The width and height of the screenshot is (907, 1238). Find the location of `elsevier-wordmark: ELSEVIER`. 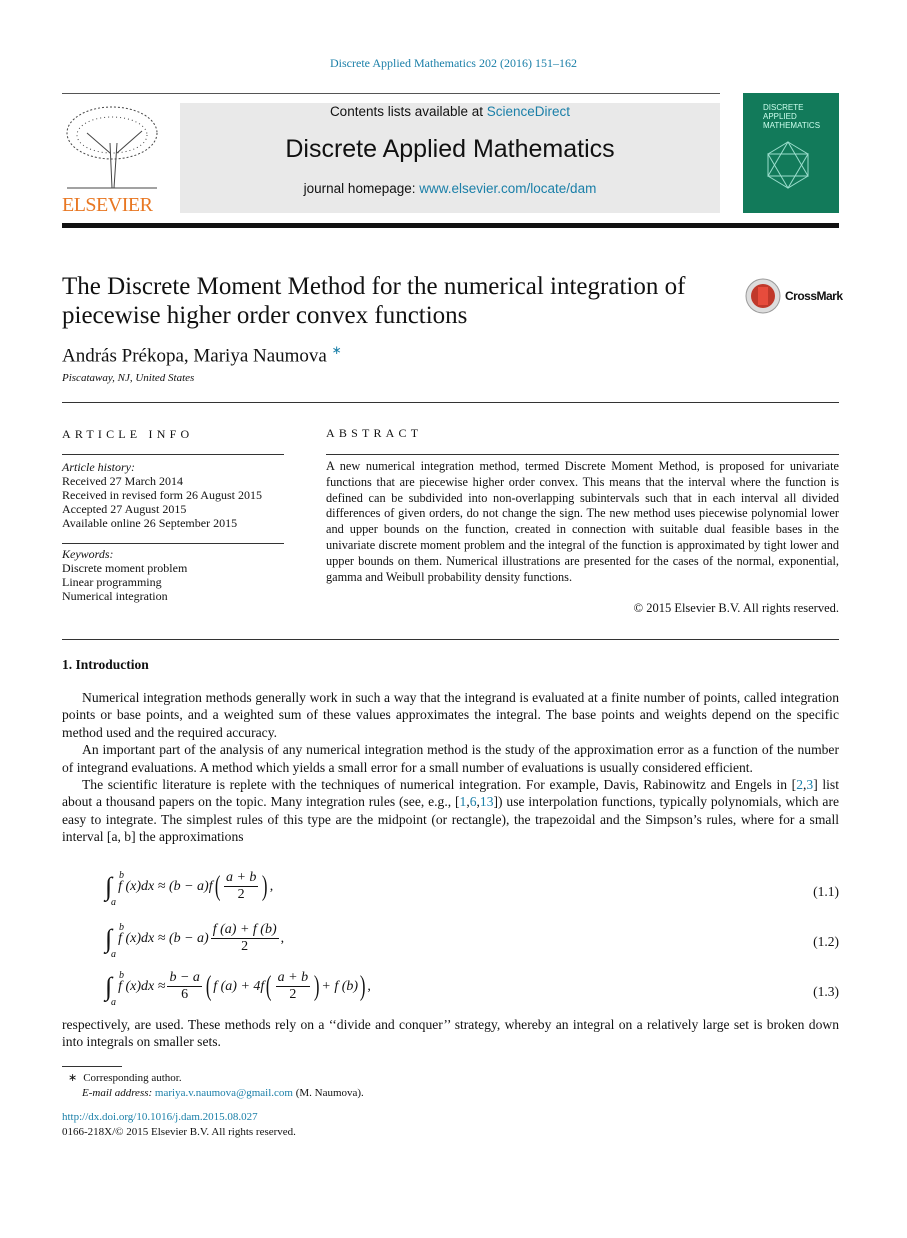

elsevier-wordmark: ELSEVIER is located at coordinates (107, 205).